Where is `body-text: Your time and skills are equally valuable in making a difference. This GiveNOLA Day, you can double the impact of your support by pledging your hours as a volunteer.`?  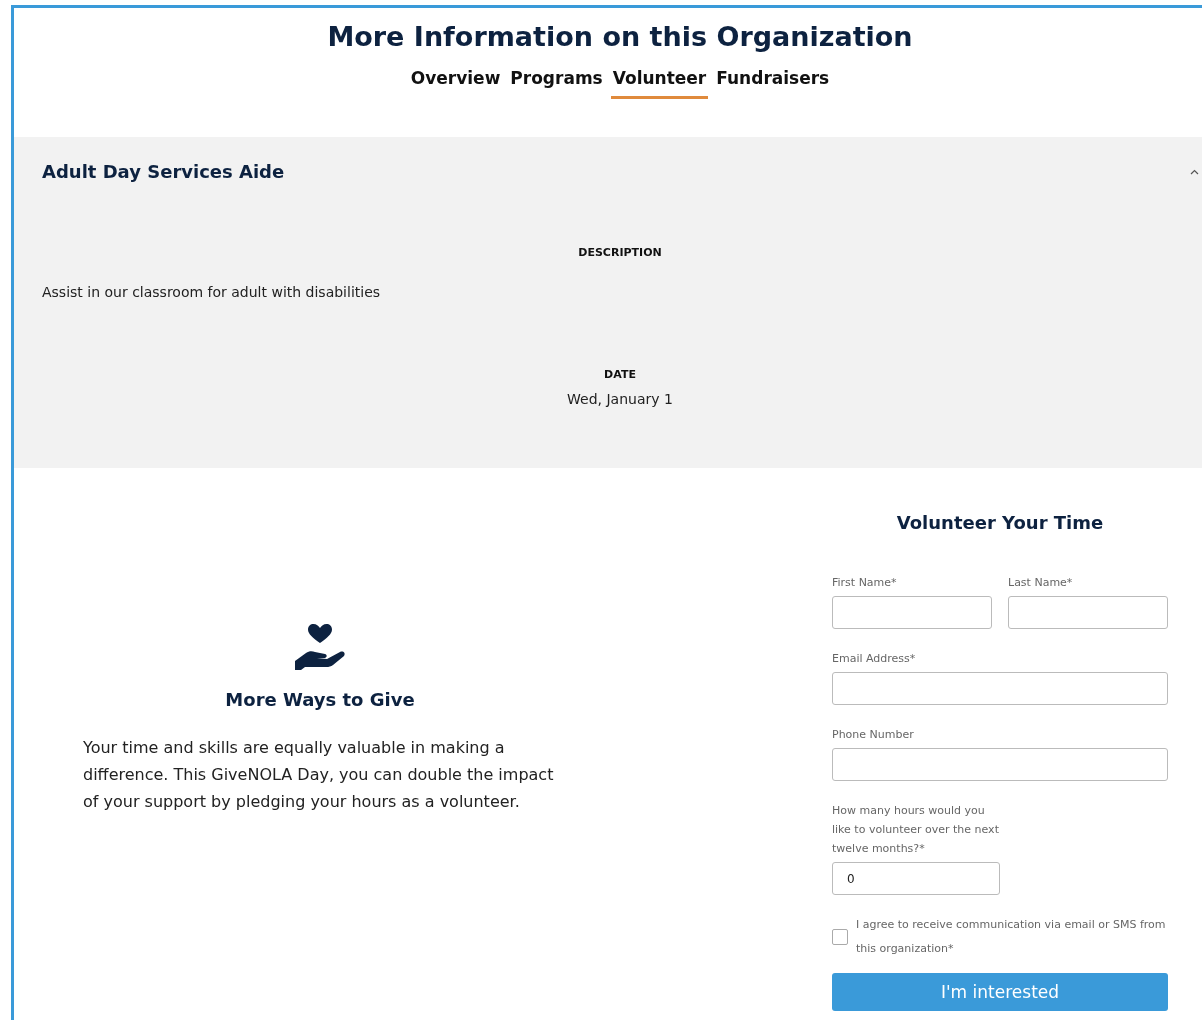
body-text: Your time and skills are equally valuable in making a difference. This GiveNOLA Day, you can double the impact of your support by pledging your hours as a volunteer. is located at coordinates (319, 775).